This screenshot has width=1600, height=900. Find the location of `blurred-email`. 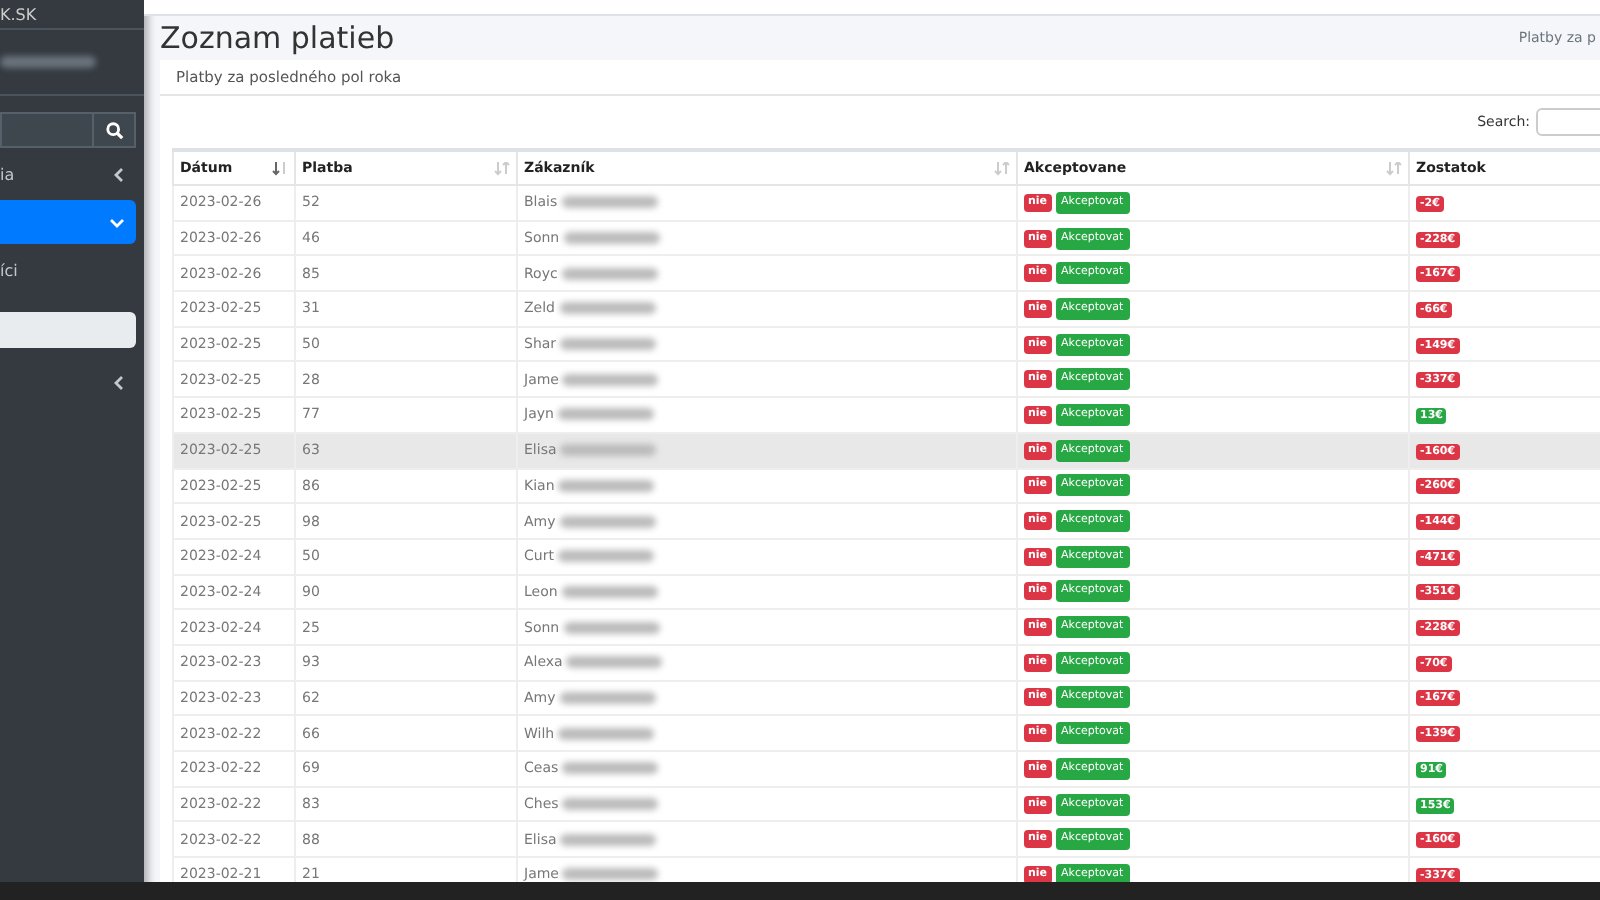

blurred-email is located at coordinates (48, 62).